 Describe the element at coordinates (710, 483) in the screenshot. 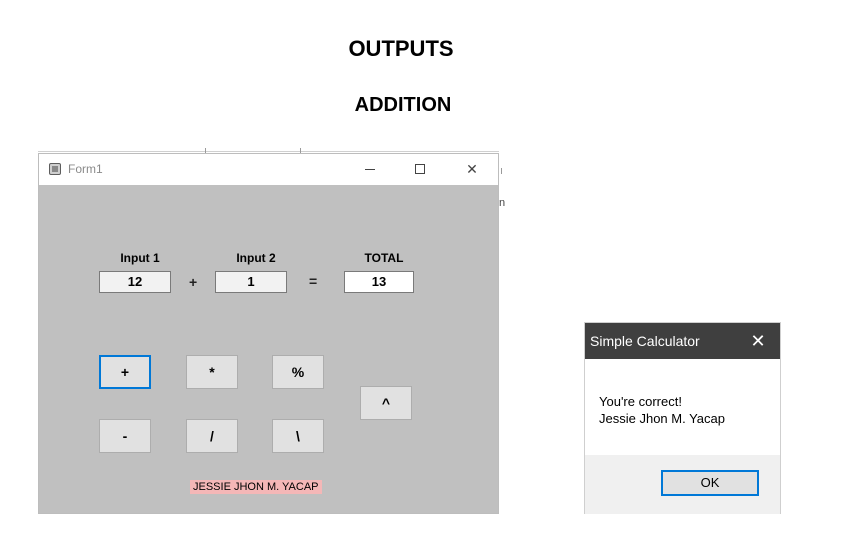

I see `ok-button: OK` at that location.